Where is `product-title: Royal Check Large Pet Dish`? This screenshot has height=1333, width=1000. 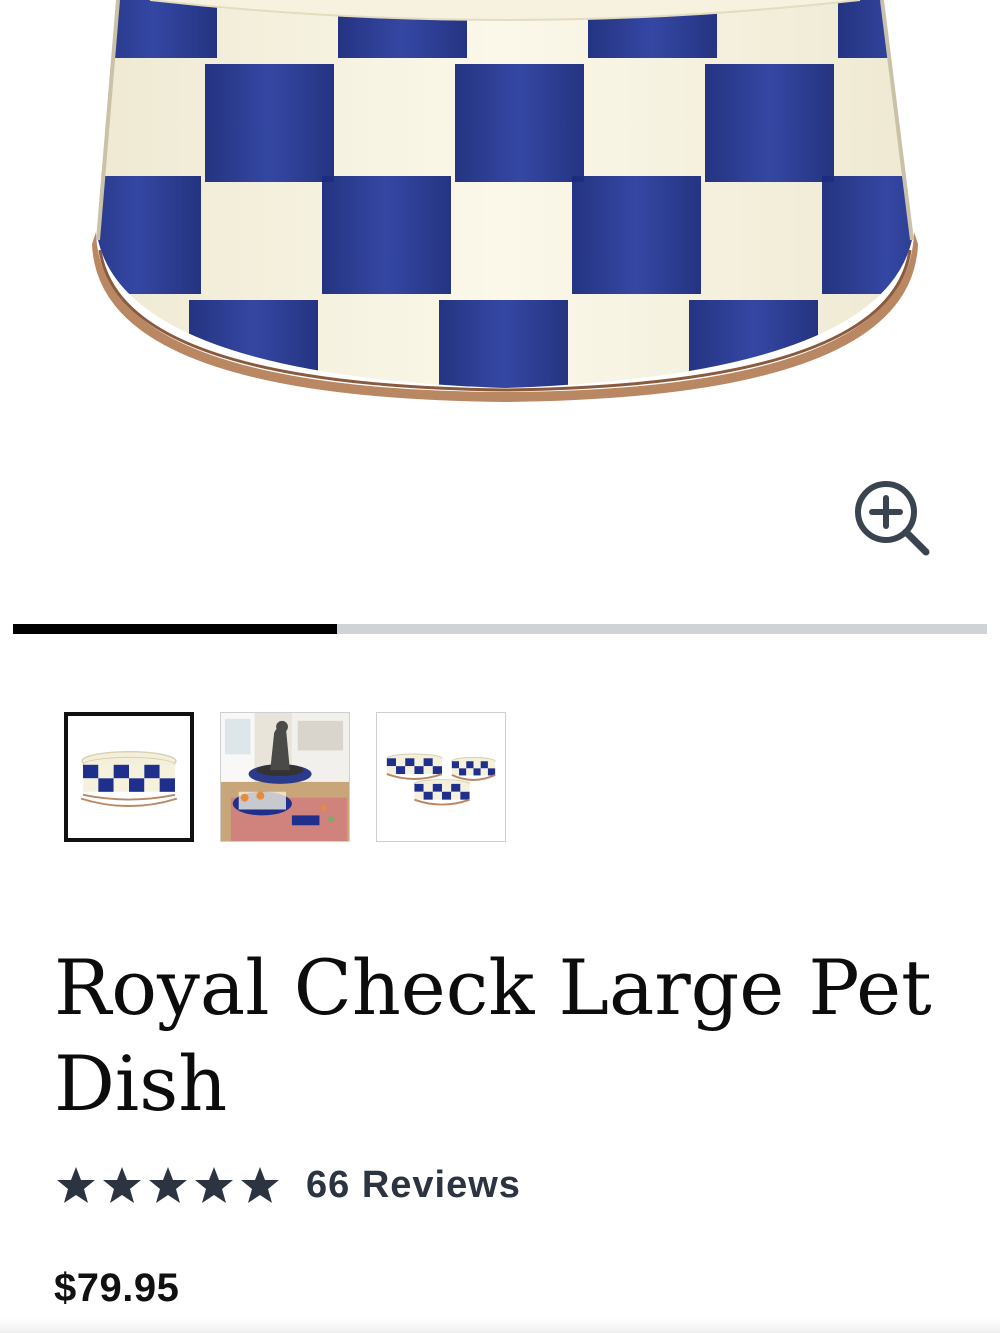 product-title: Royal Check Large Pet Dish is located at coordinates (493, 1035).